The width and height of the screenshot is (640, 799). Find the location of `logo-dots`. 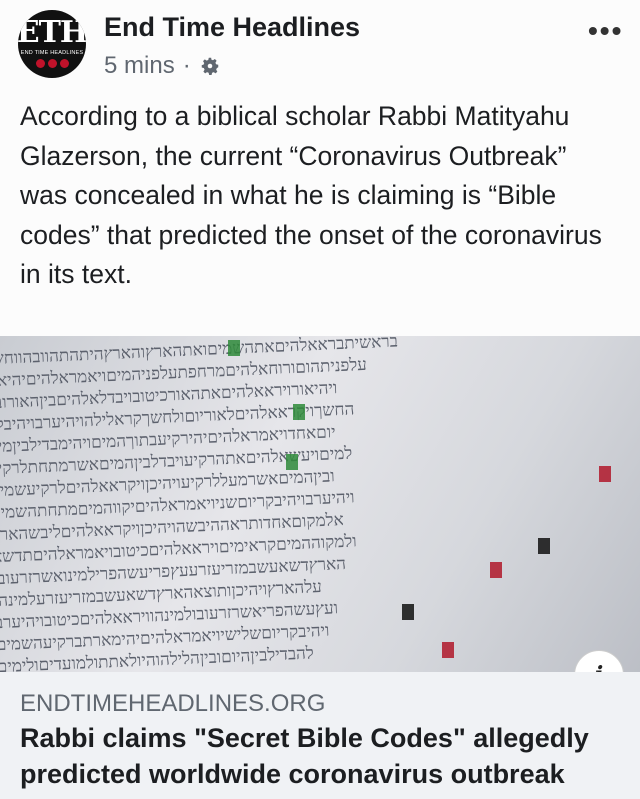

logo-dots is located at coordinates (52, 63).